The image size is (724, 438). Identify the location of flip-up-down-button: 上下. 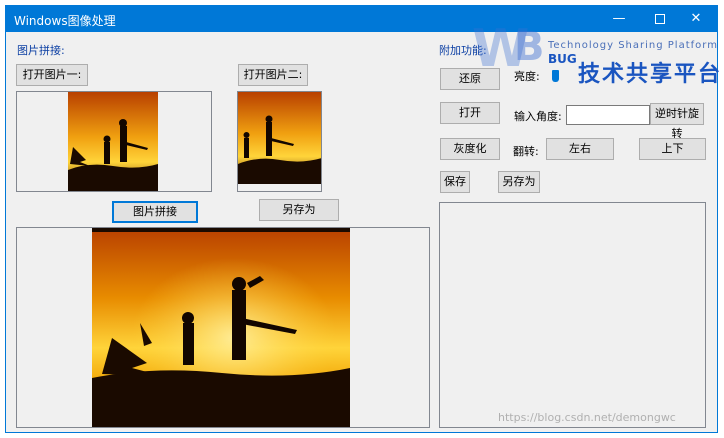
(672, 149).